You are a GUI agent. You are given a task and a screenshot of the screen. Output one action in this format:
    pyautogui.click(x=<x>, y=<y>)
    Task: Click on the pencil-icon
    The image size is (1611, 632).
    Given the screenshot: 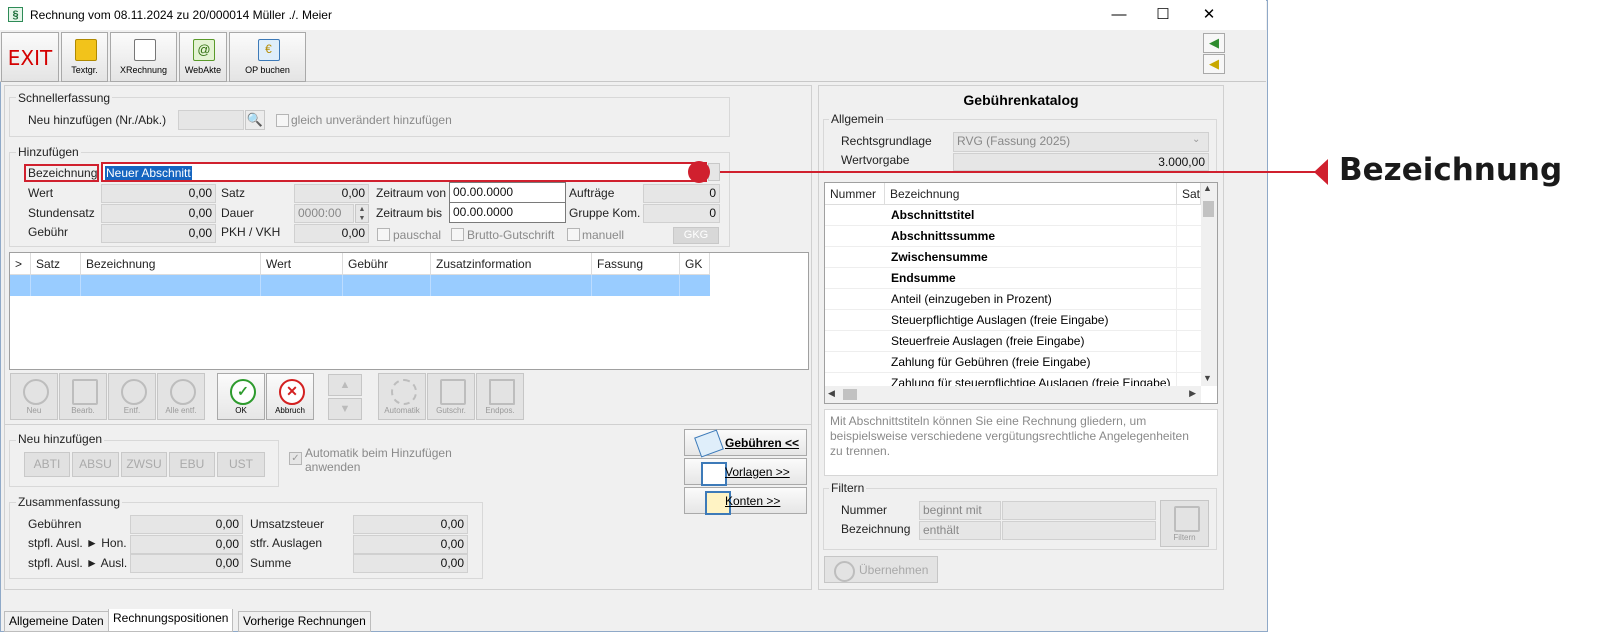 What is the action you would take?
    pyautogui.click(x=85, y=392)
    